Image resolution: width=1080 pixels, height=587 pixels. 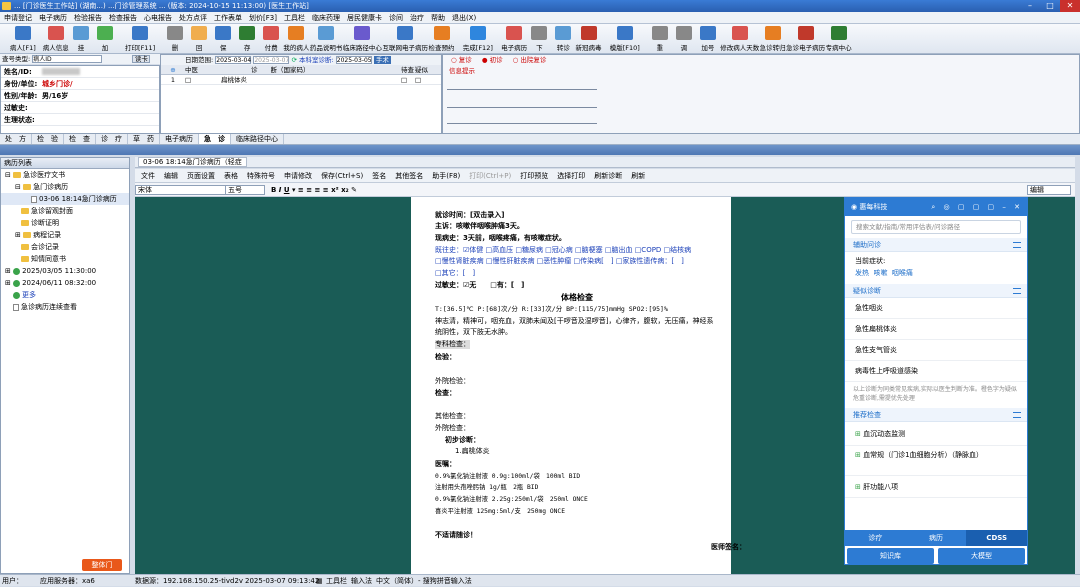 What do you see at coordinates (563, 38) in the screenshot?
I see `toolbar-button: 转诊` at bounding box center [563, 38].